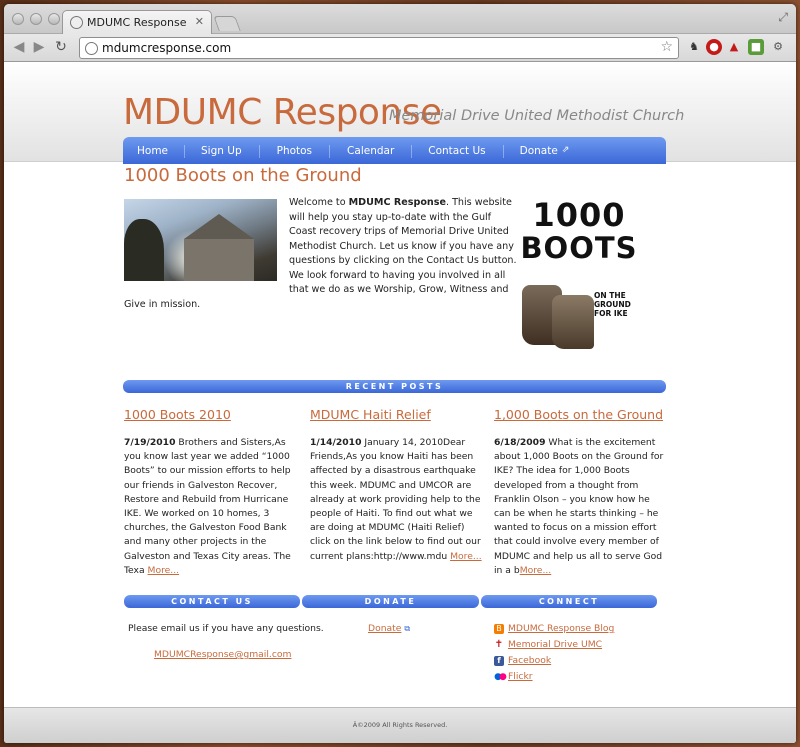 This screenshot has width=800, height=747. I want to click on minimize-window-button, so click(36, 19).